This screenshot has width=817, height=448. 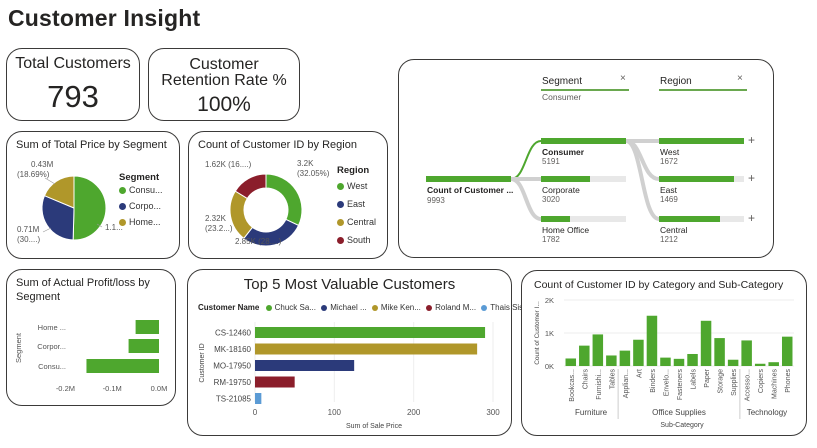 I want to click on profit-y-axis-label: Segment, so click(x=18, y=347).